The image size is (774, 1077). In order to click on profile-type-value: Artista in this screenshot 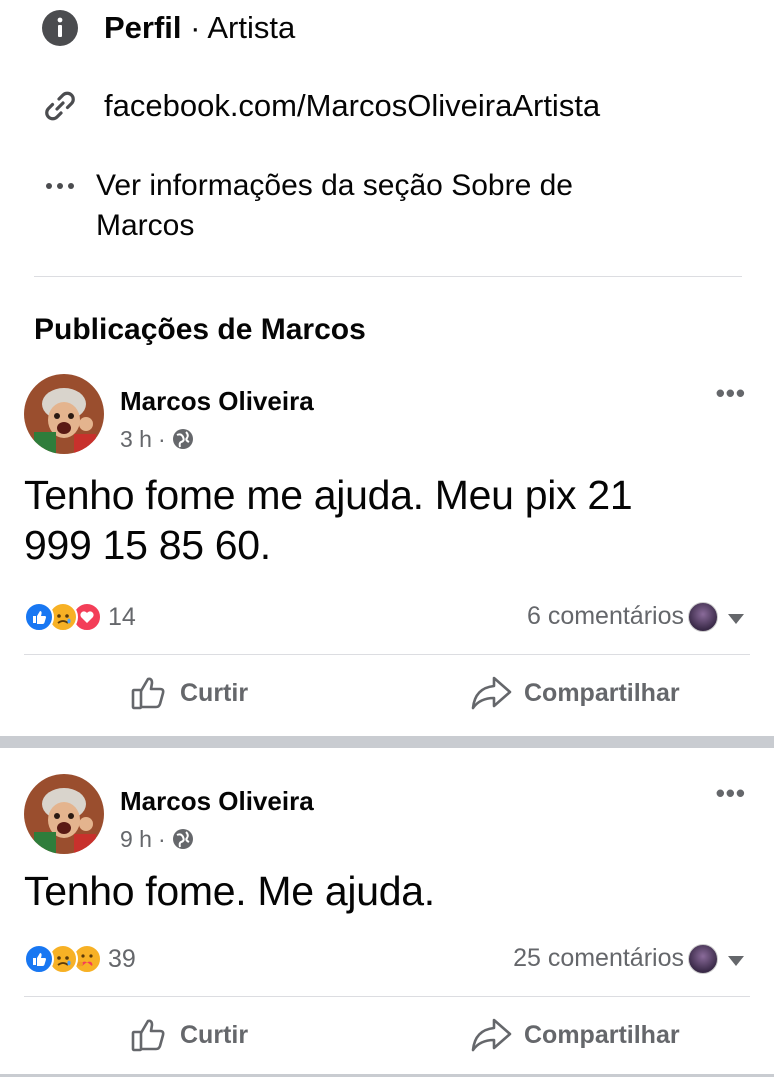, I will do `click(251, 27)`.